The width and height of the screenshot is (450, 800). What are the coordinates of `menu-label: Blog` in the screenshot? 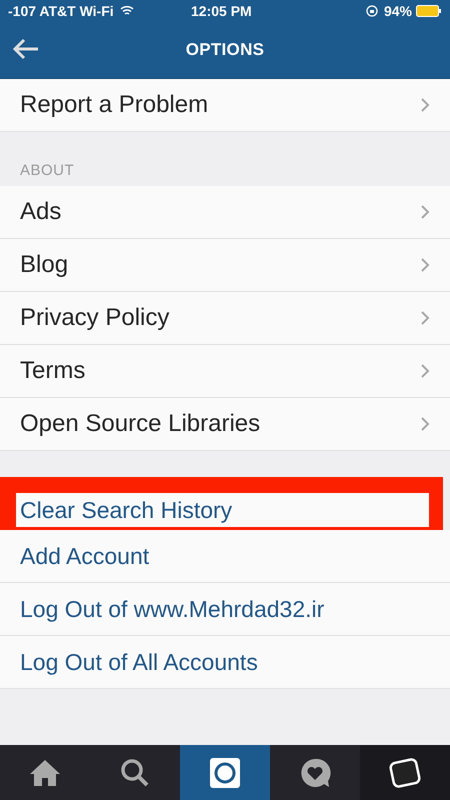 It's located at (44, 265).